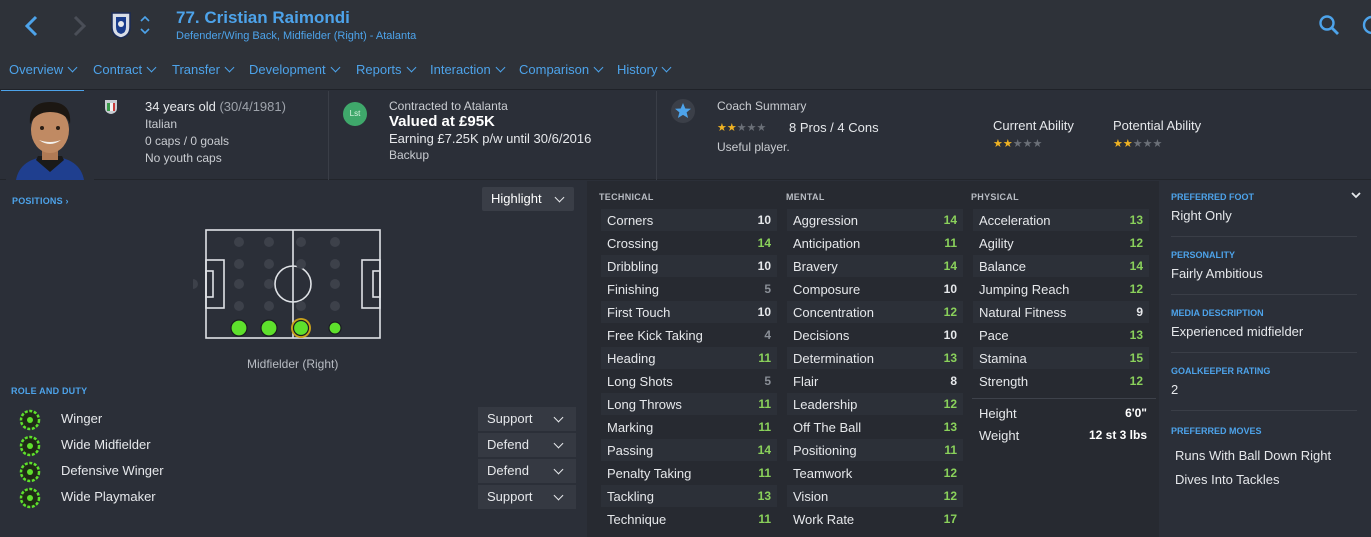 The image size is (1371, 537). I want to click on role-name: Wide Playmaker, so click(108, 496).